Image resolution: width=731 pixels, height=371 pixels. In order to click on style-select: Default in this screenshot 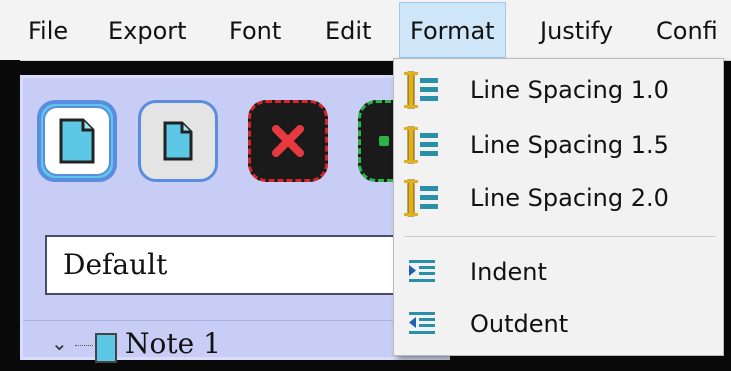, I will do `click(222, 265)`.